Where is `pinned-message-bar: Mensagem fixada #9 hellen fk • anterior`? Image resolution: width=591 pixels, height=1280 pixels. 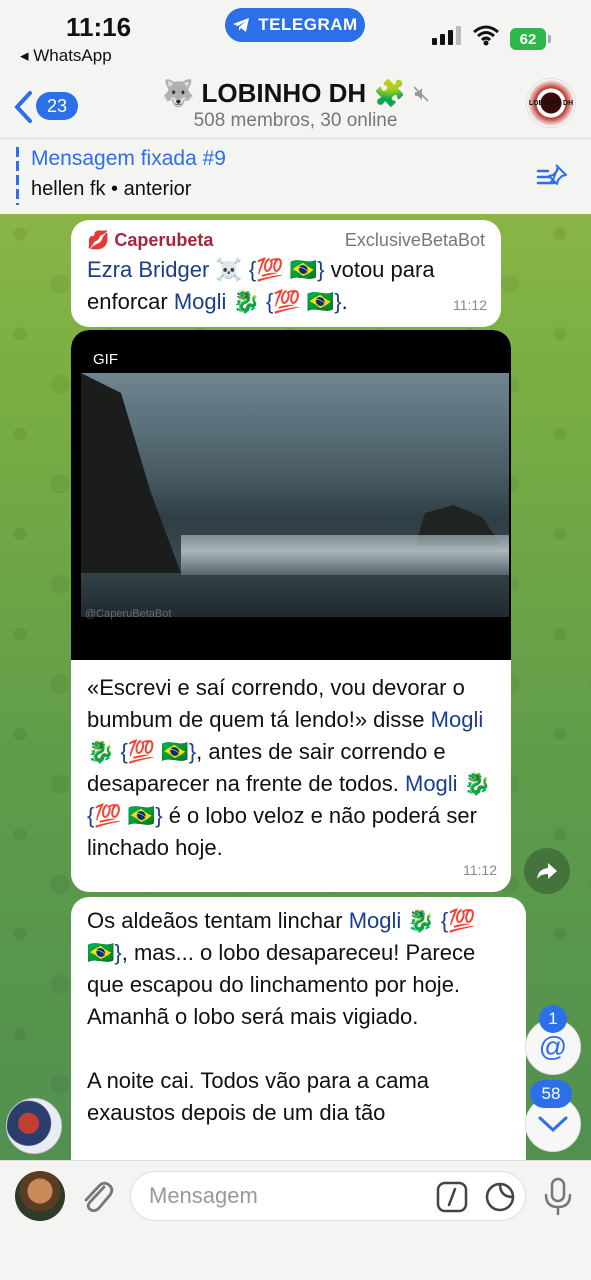 pinned-message-bar: Mensagem fixada #9 hellen fk • anterior is located at coordinates (295, 176).